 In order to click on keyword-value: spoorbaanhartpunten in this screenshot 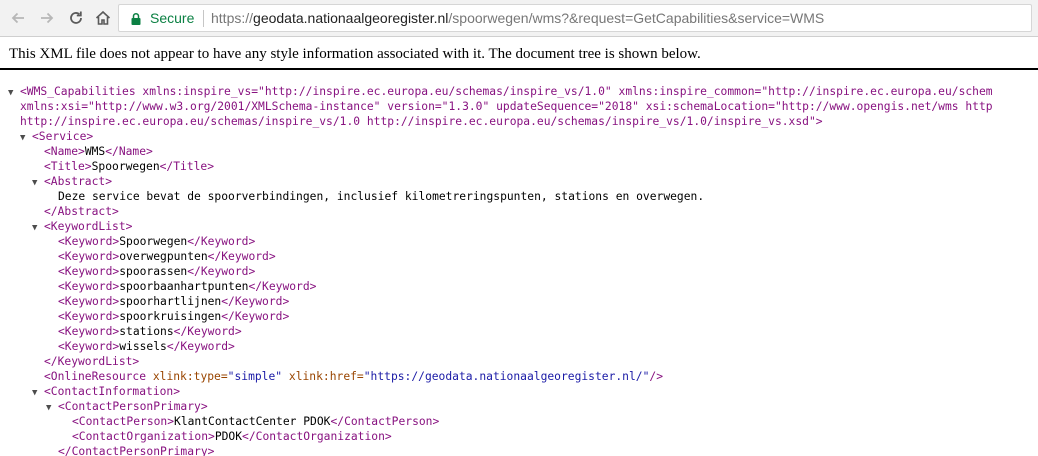, I will do `click(184, 286)`.